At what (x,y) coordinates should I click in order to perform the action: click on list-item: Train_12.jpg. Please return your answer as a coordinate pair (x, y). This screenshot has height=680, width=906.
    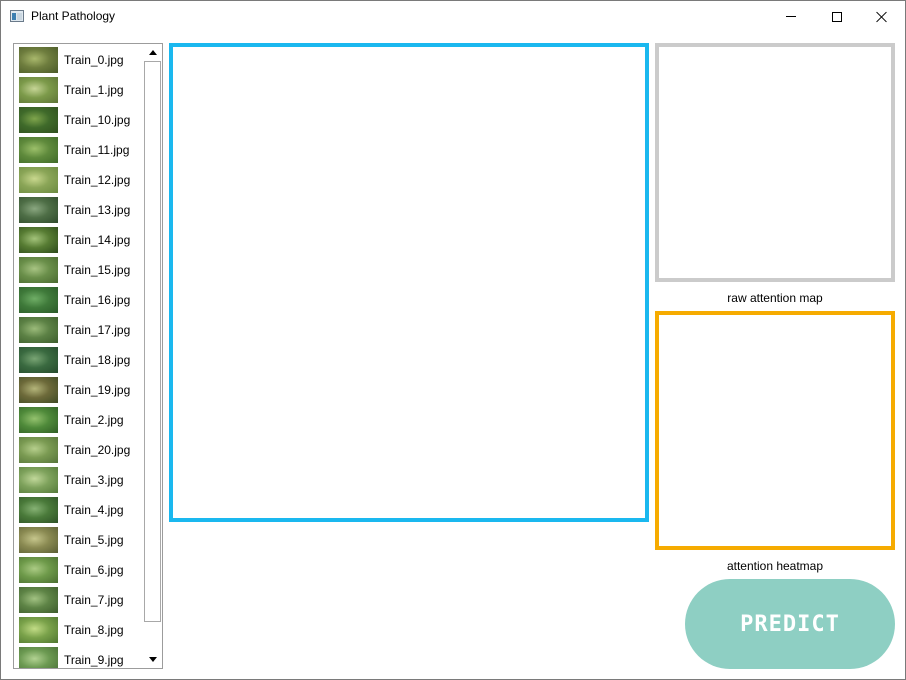
    Looking at the image, I should click on (78, 179).